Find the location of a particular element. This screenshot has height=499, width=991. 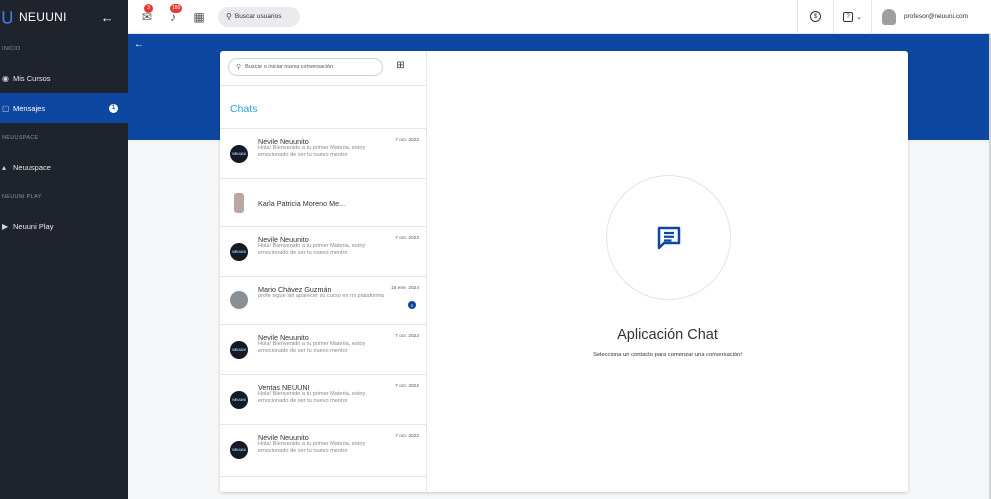

sidebar-item-neuuspace: ▴ Neuuspace is located at coordinates (64, 167).